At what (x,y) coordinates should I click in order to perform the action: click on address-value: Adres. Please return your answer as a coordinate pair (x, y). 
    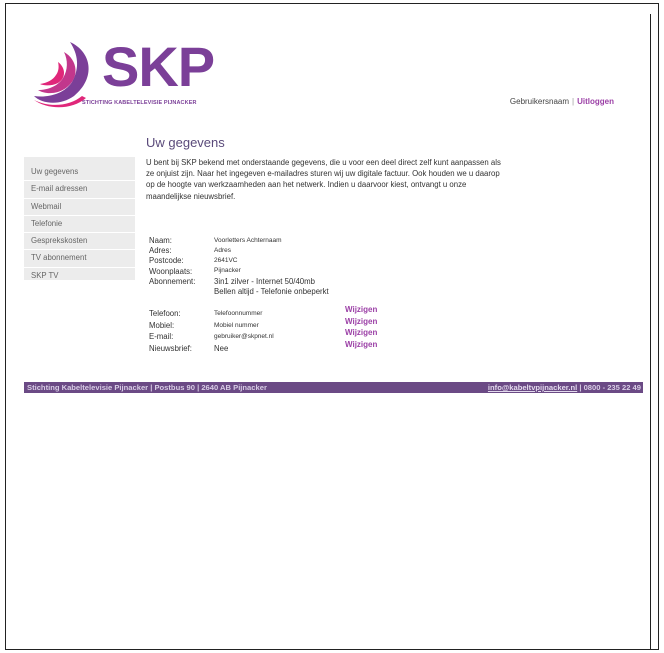
    Looking at the image, I should click on (222, 251).